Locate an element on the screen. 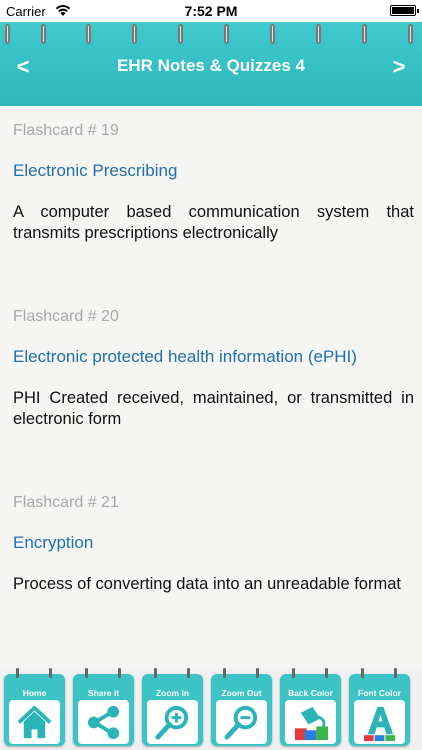 The width and height of the screenshot is (422, 750). home-icon is located at coordinates (34, 722).